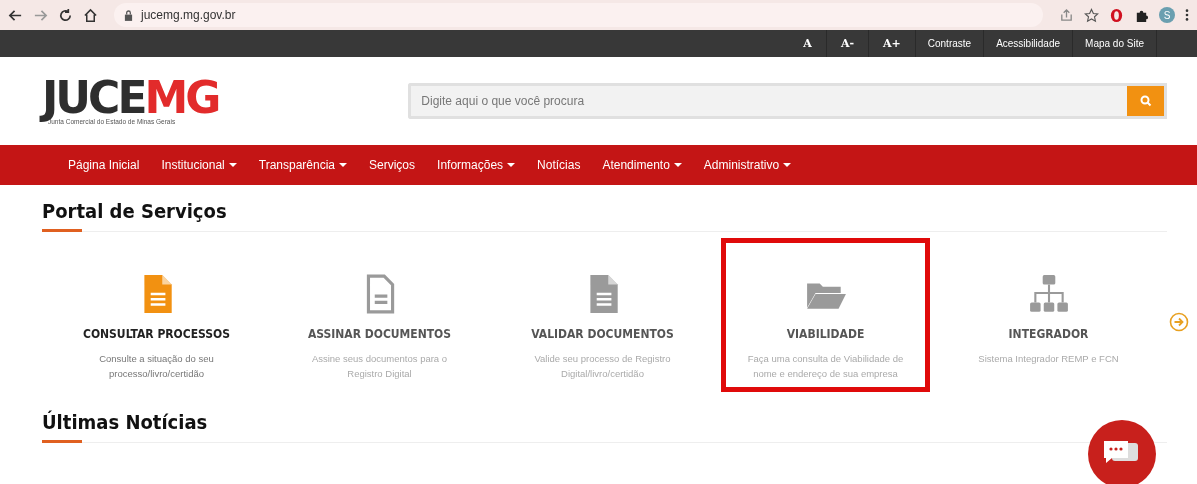 This screenshot has height=484, width=1197. What do you see at coordinates (476, 165) in the screenshot?
I see `menu-item: Informações` at bounding box center [476, 165].